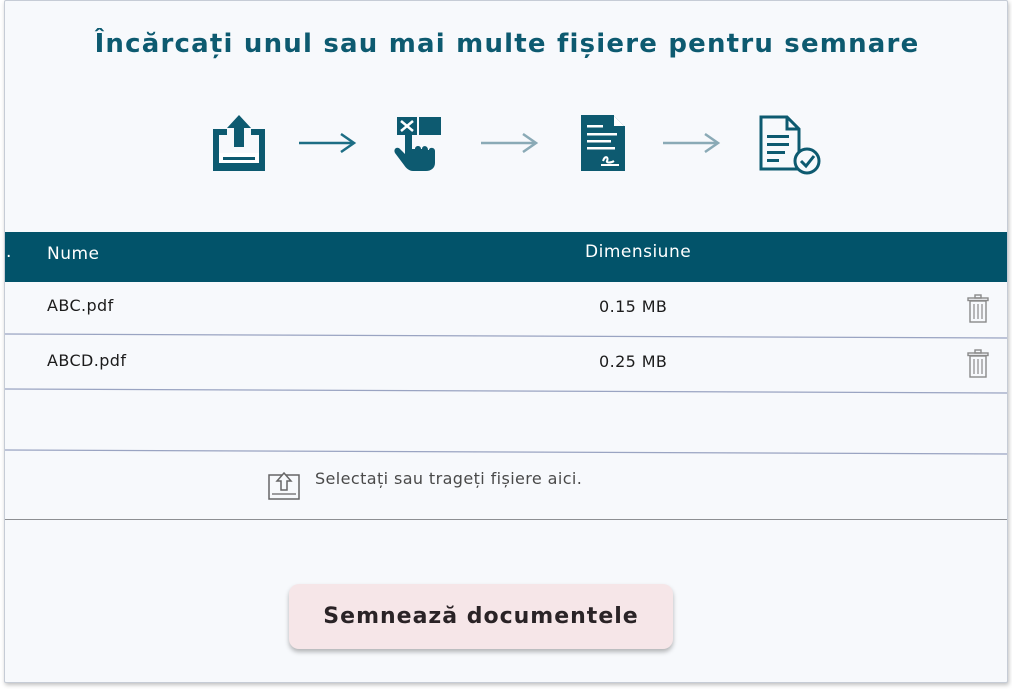 The width and height of the screenshot is (1012, 689). What do you see at coordinates (506, 364) in the screenshot?
I see `table-row: ABCD.pdf 0.25 MB` at bounding box center [506, 364].